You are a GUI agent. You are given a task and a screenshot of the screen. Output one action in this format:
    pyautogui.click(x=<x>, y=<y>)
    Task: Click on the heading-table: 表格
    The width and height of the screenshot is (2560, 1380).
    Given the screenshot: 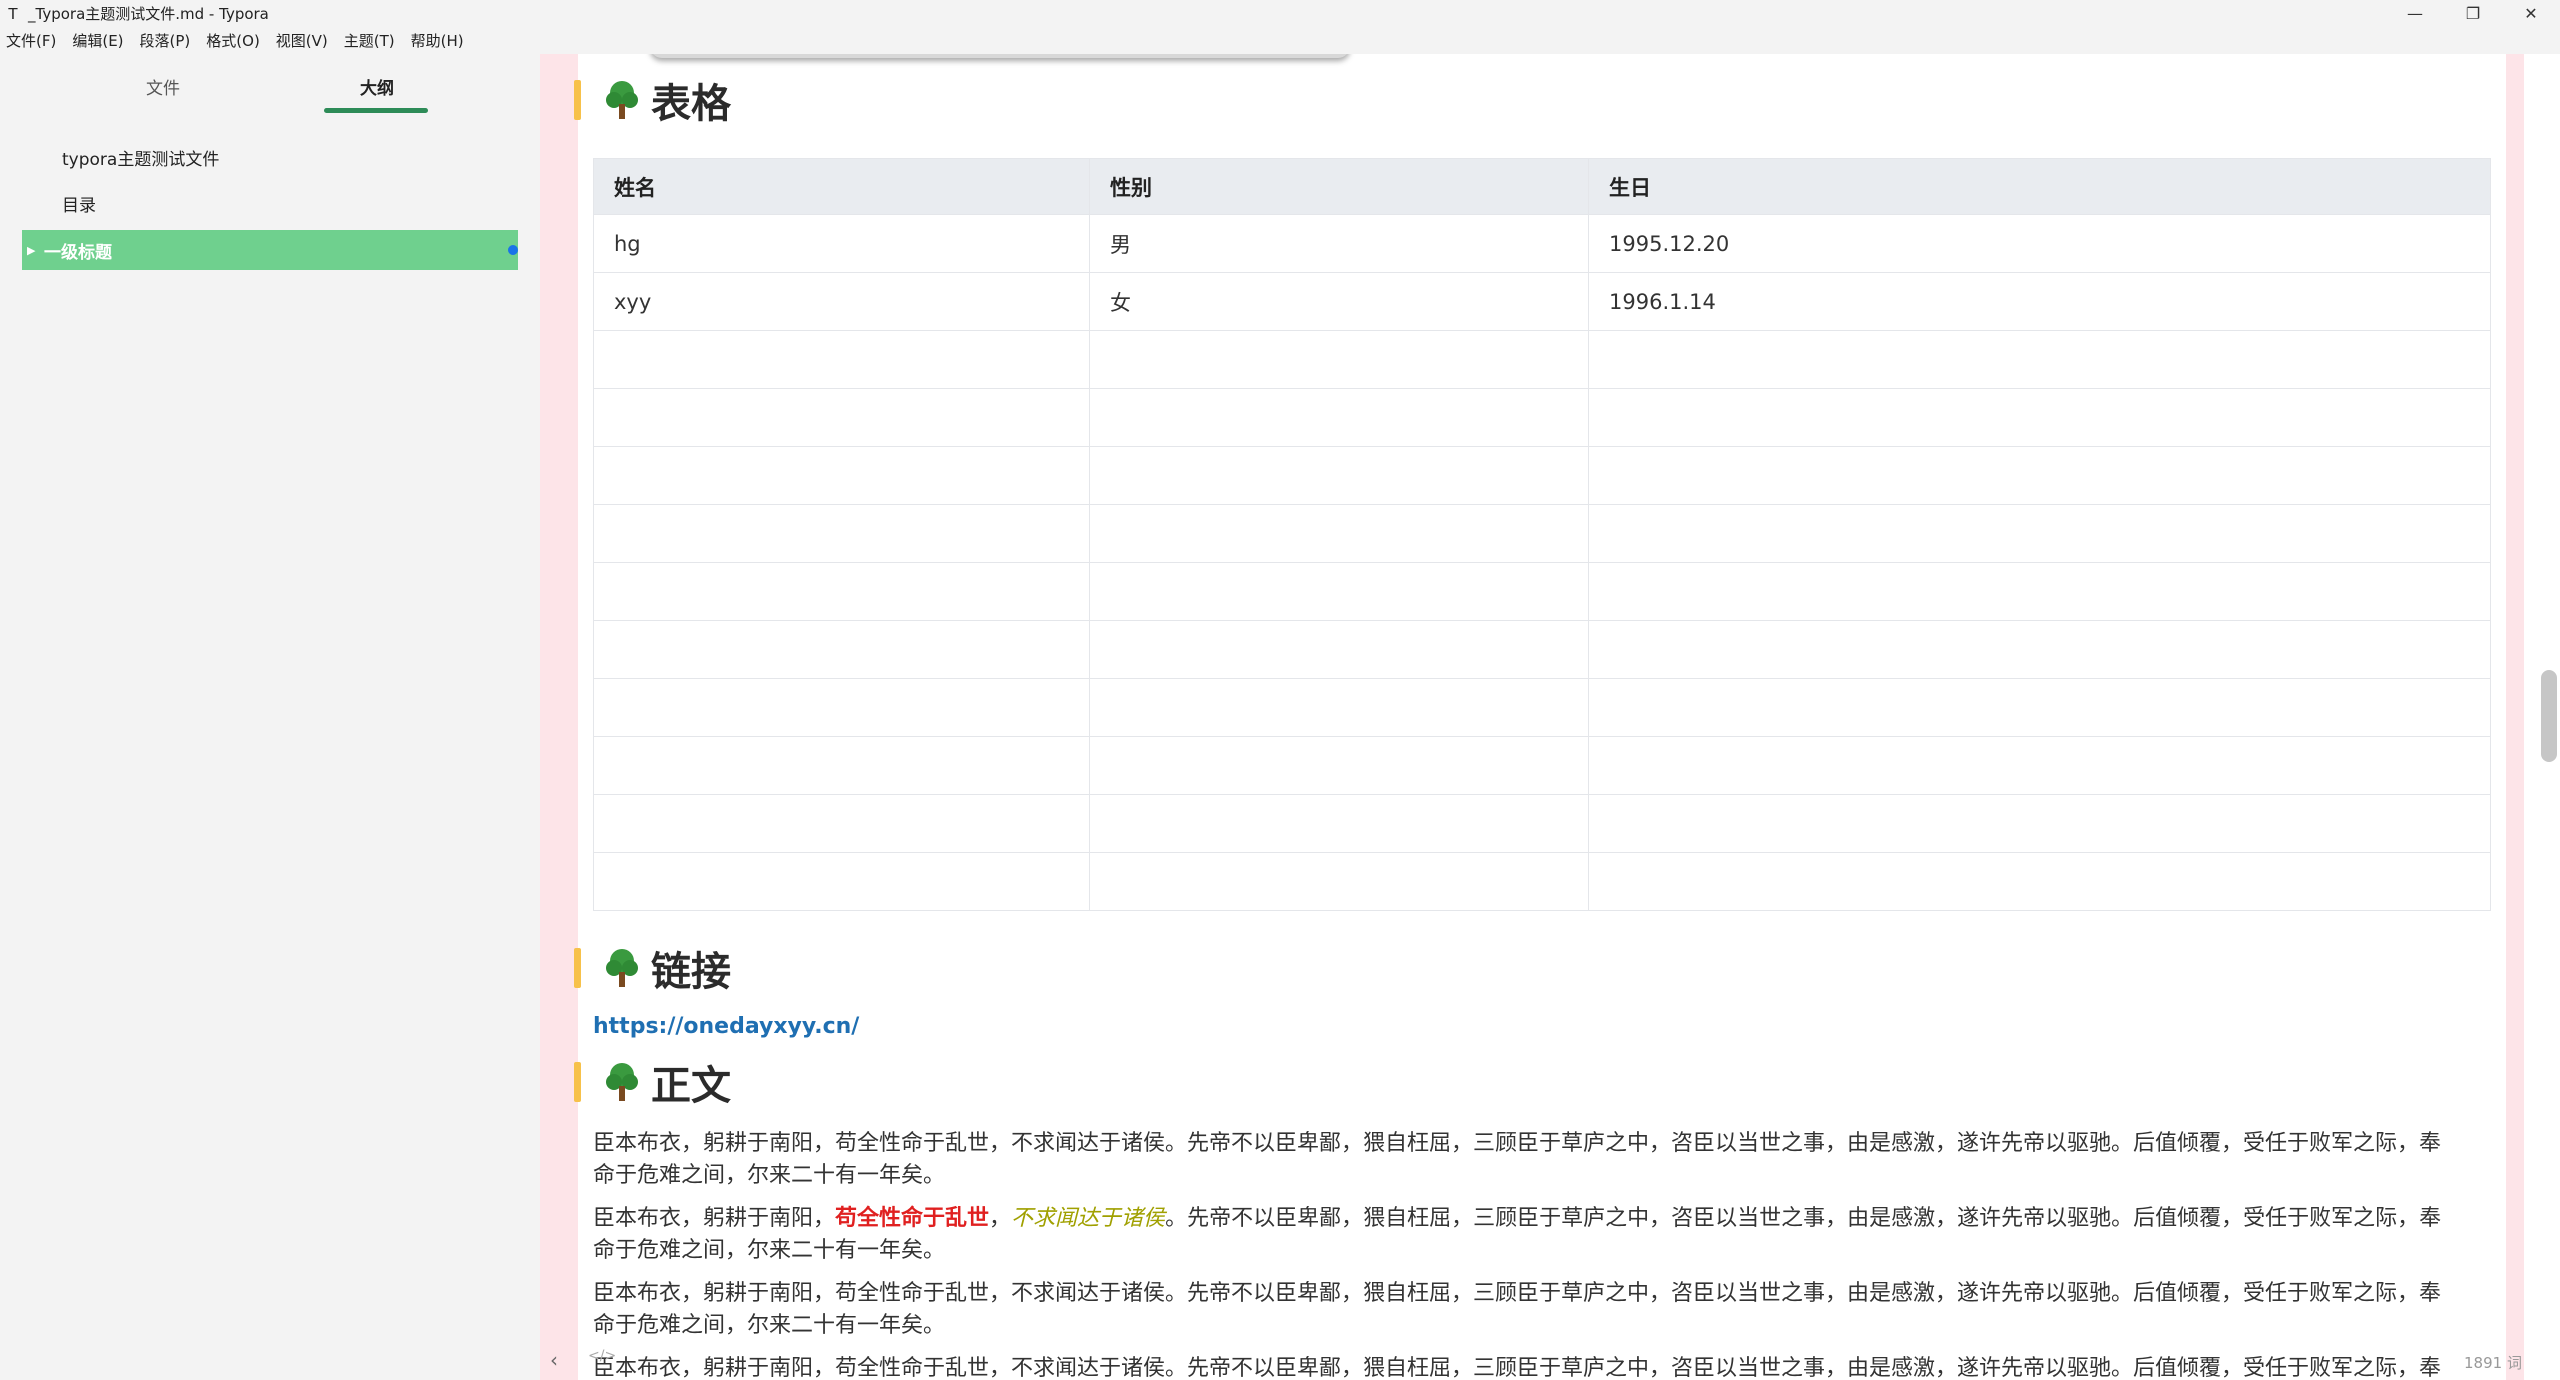 What is the action you would take?
    pyautogui.click(x=652, y=101)
    